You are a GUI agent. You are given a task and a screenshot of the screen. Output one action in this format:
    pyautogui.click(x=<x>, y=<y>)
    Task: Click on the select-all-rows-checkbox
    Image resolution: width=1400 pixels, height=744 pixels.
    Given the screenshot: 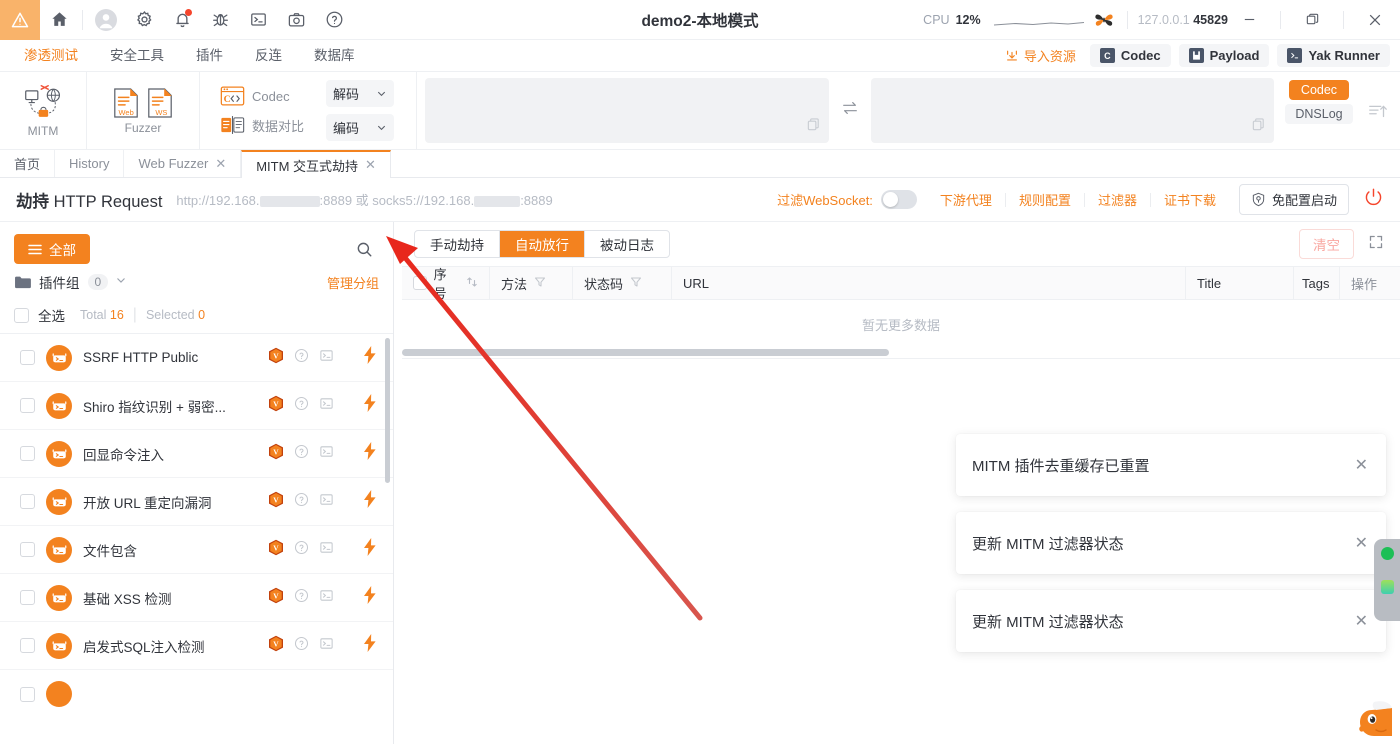 What is the action you would take?
    pyautogui.click(x=420, y=283)
    